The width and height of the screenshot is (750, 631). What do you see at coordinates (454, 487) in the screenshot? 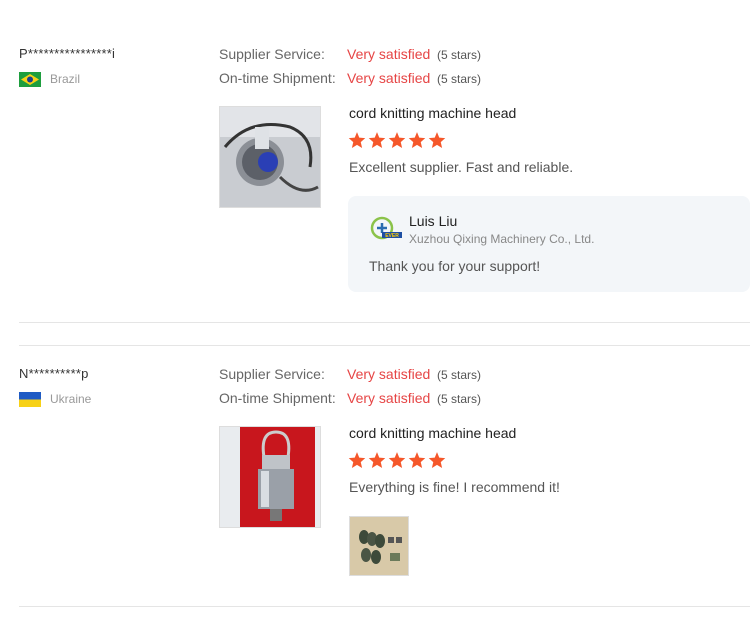
I see `review-comment: Everything is fine! I recommend it!` at bounding box center [454, 487].